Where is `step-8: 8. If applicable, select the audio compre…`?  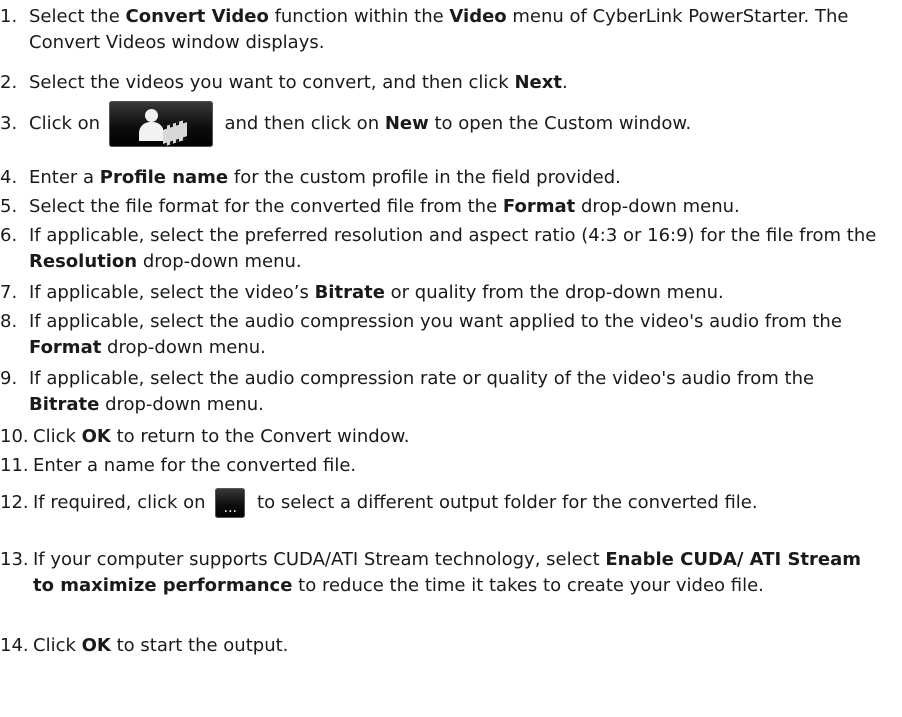 step-8: 8. If applicable, select the audio compre… is located at coordinates (440, 335).